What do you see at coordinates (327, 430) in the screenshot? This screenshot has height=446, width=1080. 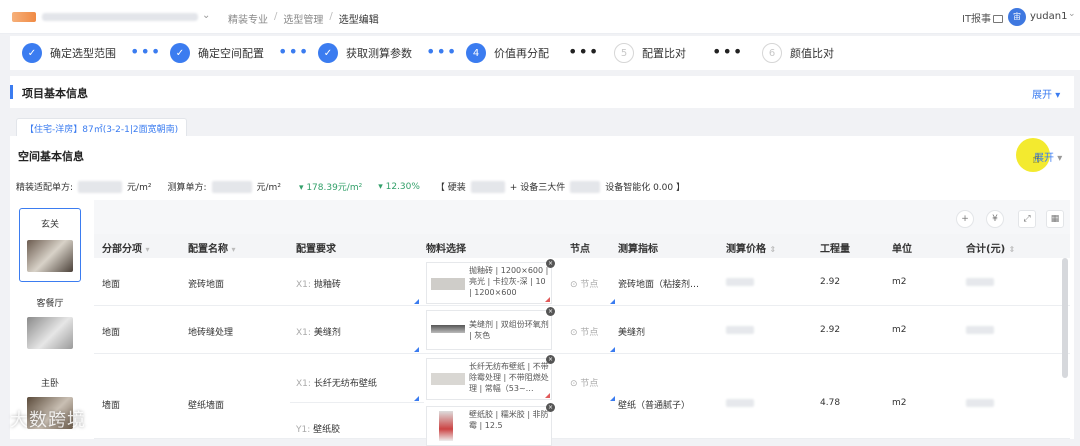 I see `requirement-value: 壁纸胶` at bounding box center [327, 430].